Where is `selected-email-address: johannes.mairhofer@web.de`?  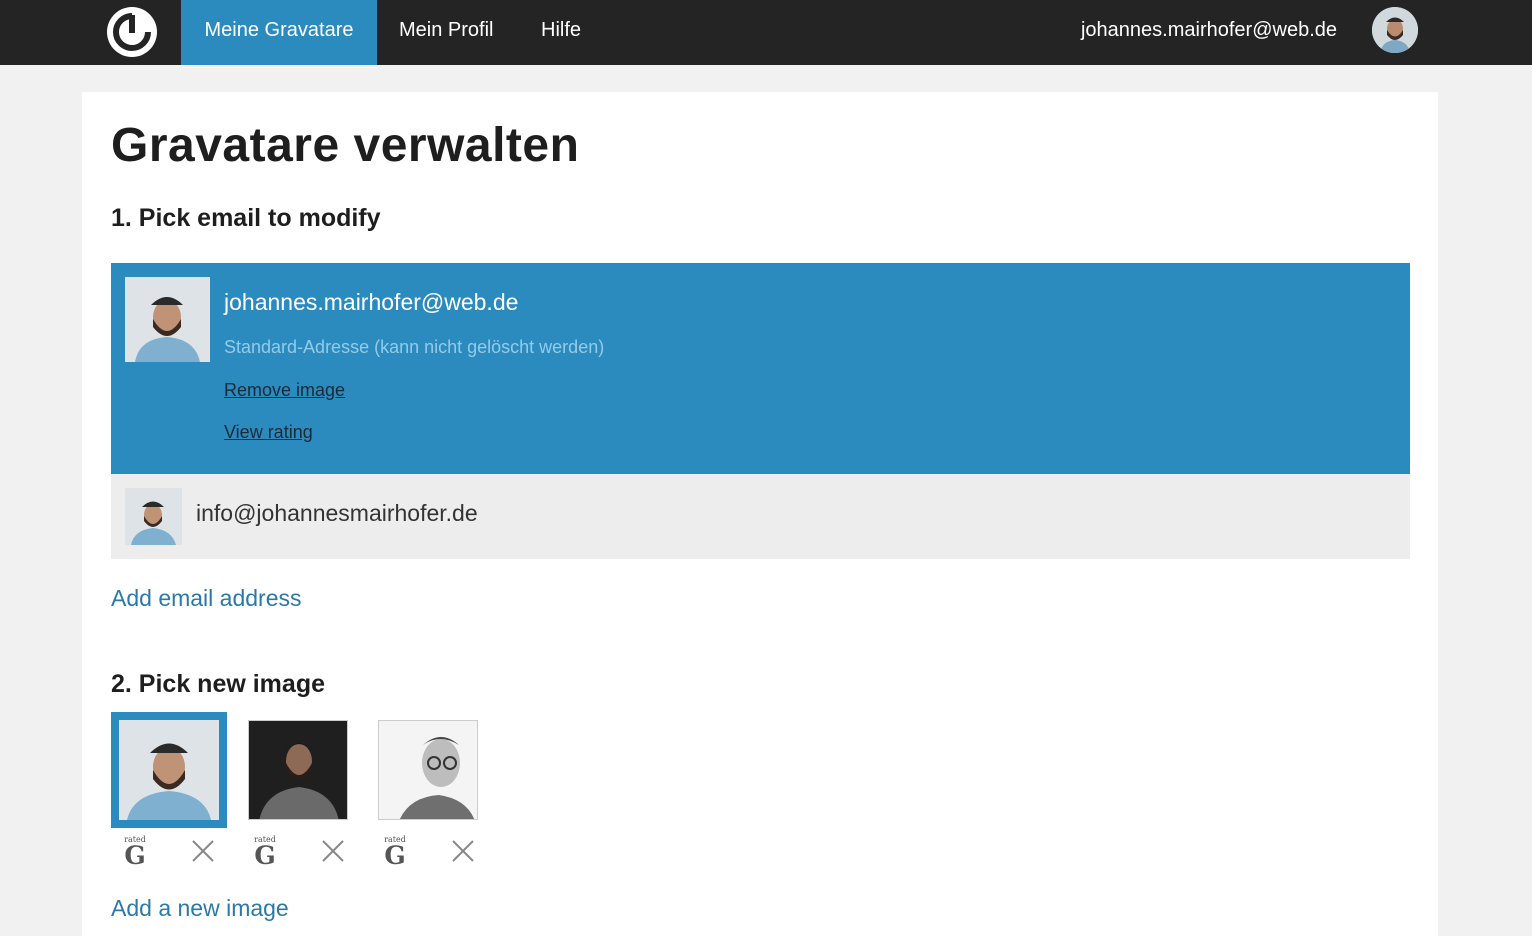
selected-email-address: johannes.mairhofer@web.de is located at coordinates (371, 302).